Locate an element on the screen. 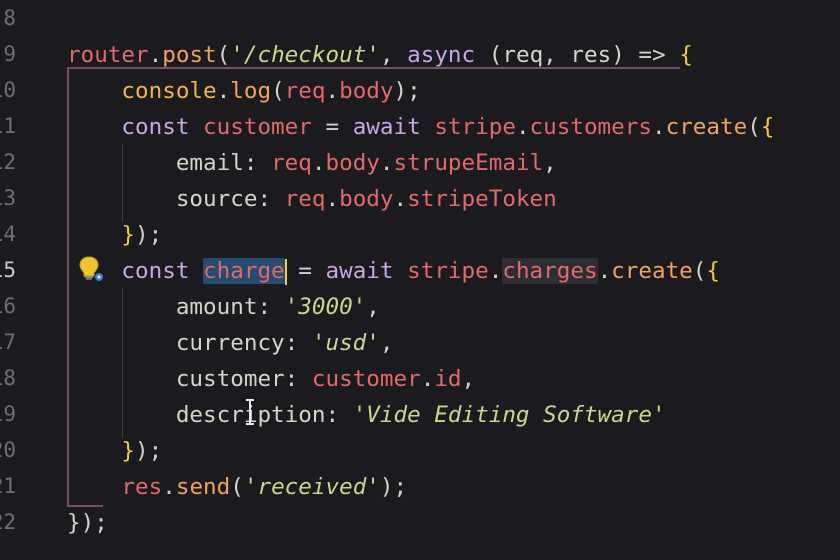 This screenshot has width=840, height=560. code-token: 'Vide Editing Software' is located at coordinates (509, 415).